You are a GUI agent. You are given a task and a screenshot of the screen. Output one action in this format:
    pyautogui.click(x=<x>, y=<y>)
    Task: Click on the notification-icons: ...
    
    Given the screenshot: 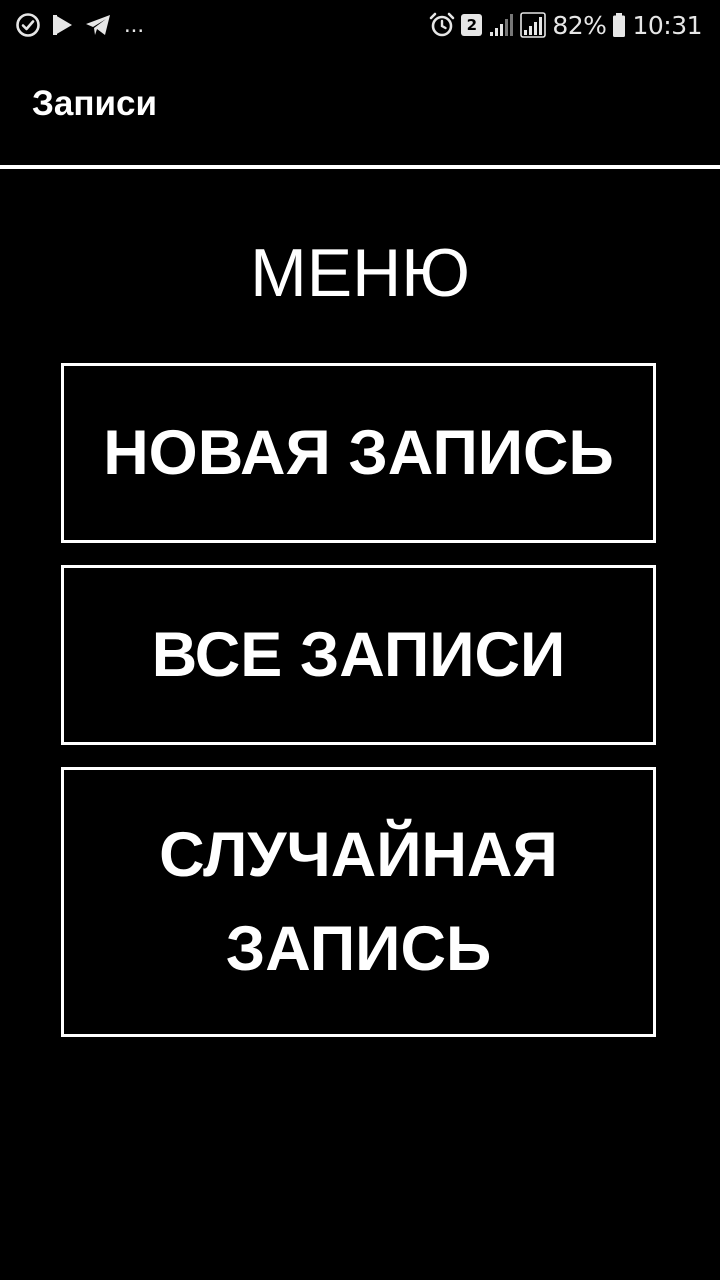 What is the action you would take?
    pyautogui.click(x=79, y=25)
    